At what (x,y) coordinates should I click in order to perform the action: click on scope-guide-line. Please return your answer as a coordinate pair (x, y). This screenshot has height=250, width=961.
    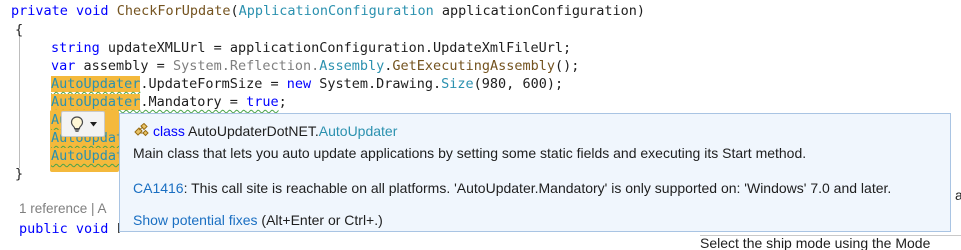
    Looking at the image, I should click on (19, 100).